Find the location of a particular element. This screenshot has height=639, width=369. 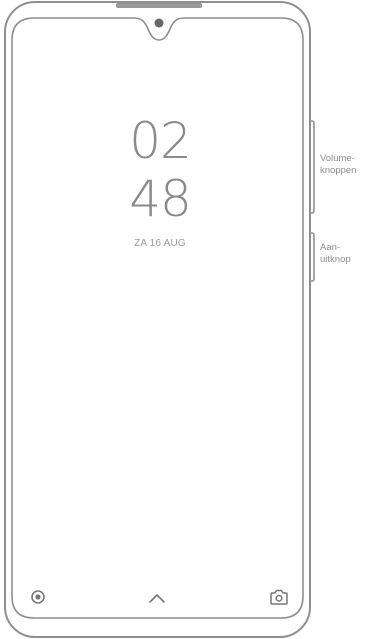

power-button-label: Aan- uitknop is located at coordinates (335, 253).